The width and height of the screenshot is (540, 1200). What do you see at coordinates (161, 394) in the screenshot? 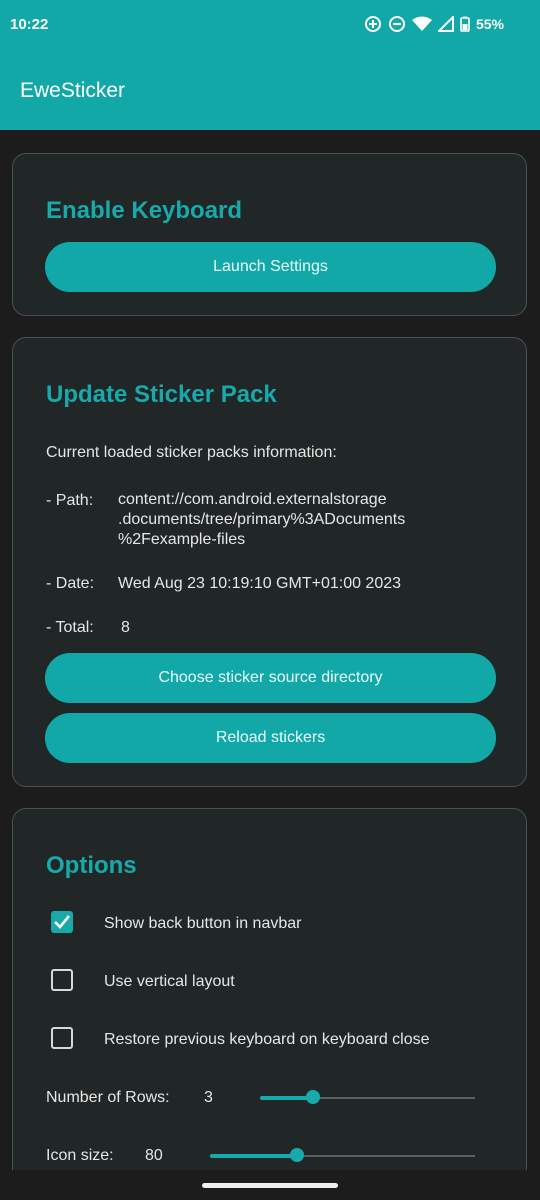
I see `update-sticker-pack-title: Update Sticker Pack` at bounding box center [161, 394].